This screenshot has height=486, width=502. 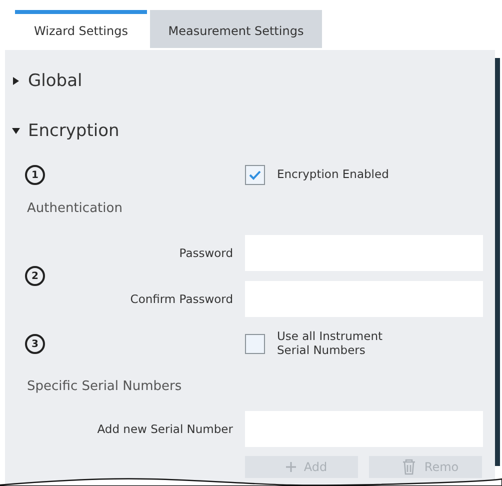 What do you see at coordinates (165, 429) in the screenshot?
I see `field-label: Add new Serial Number` at bounding box center [165, 429].